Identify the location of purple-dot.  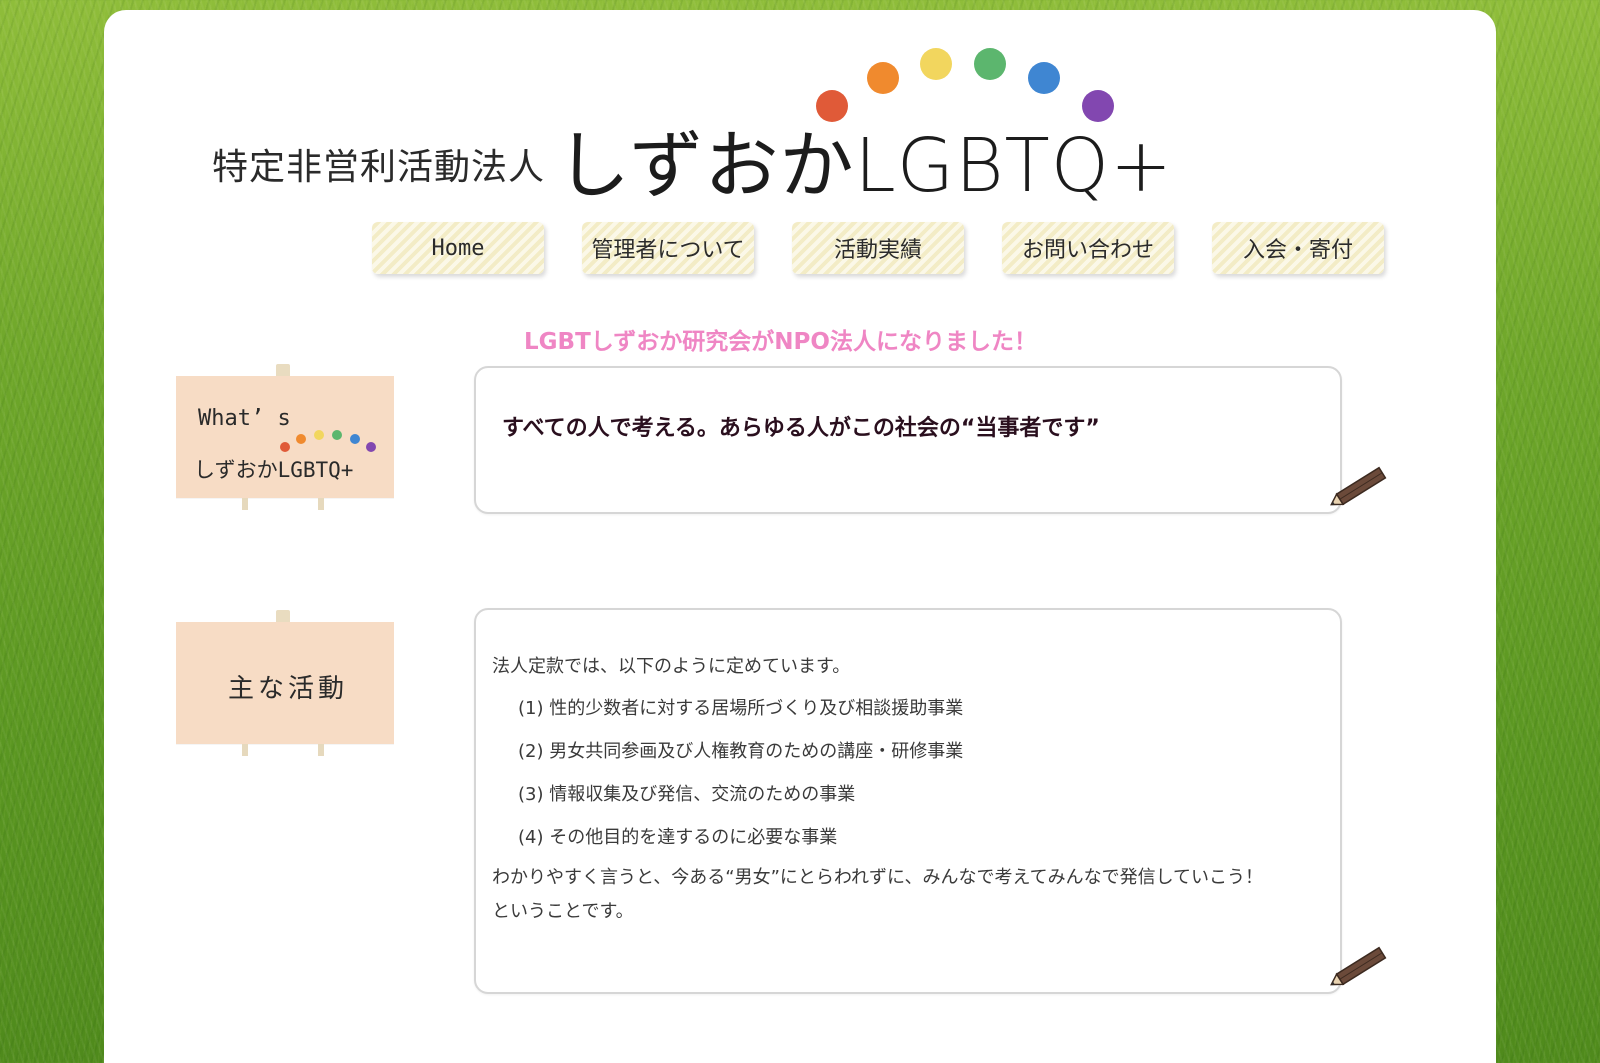
(1098, 106).